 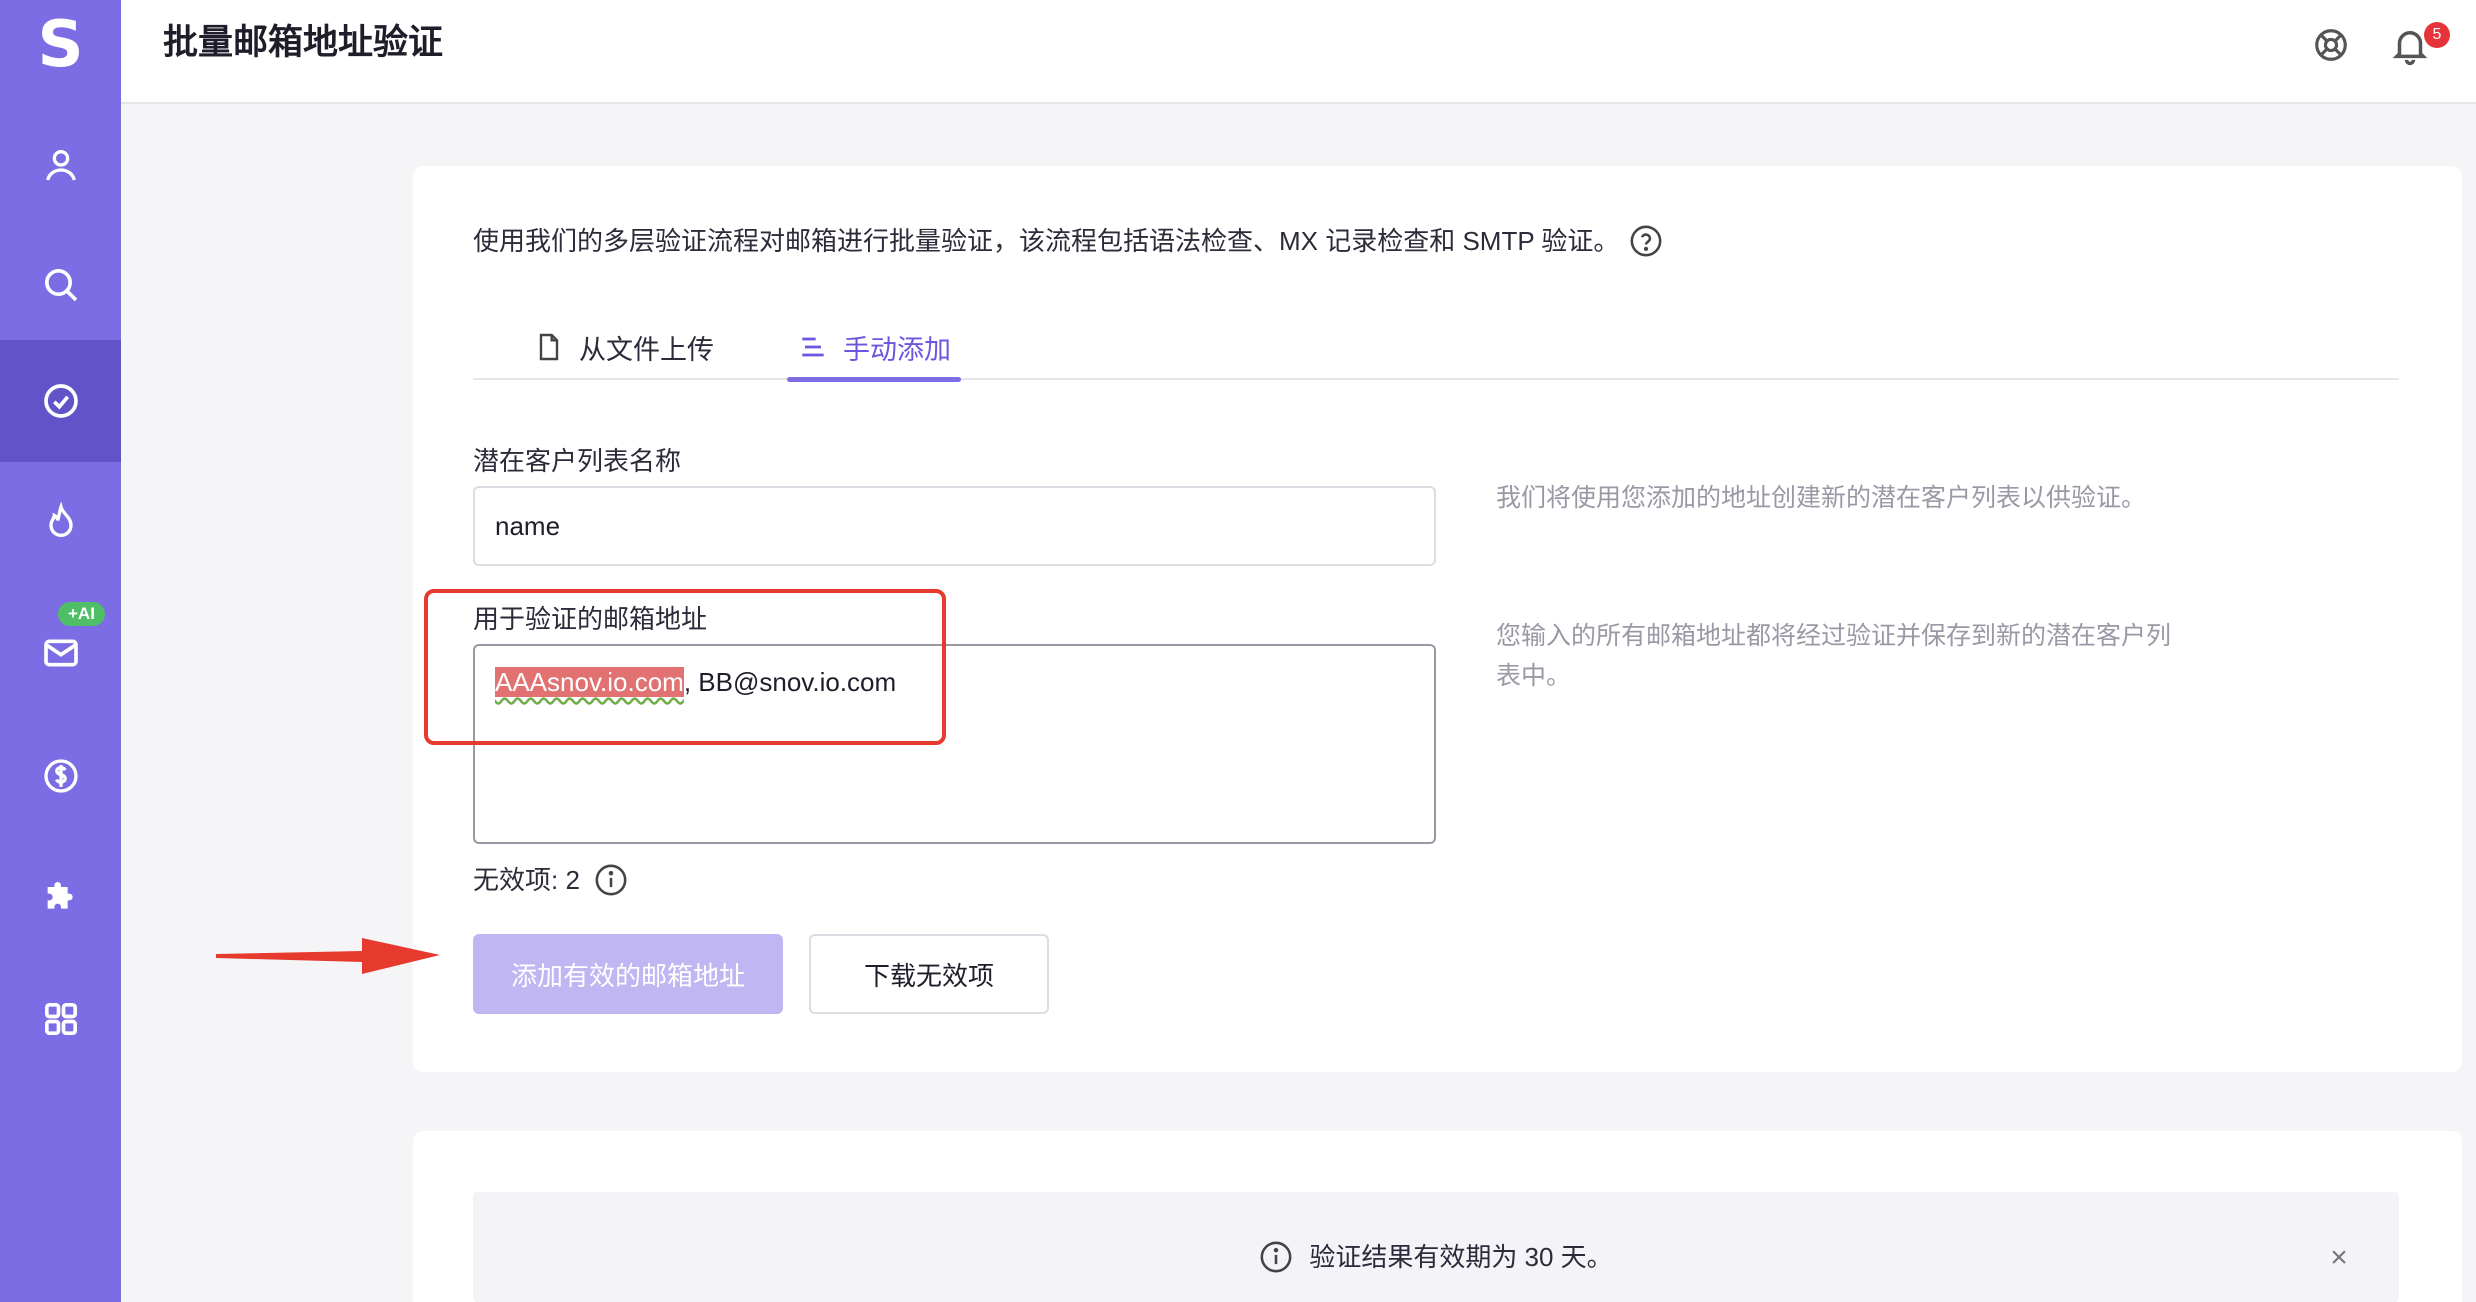 I want to click on snov-logo: S, so click(x=60, y=45).